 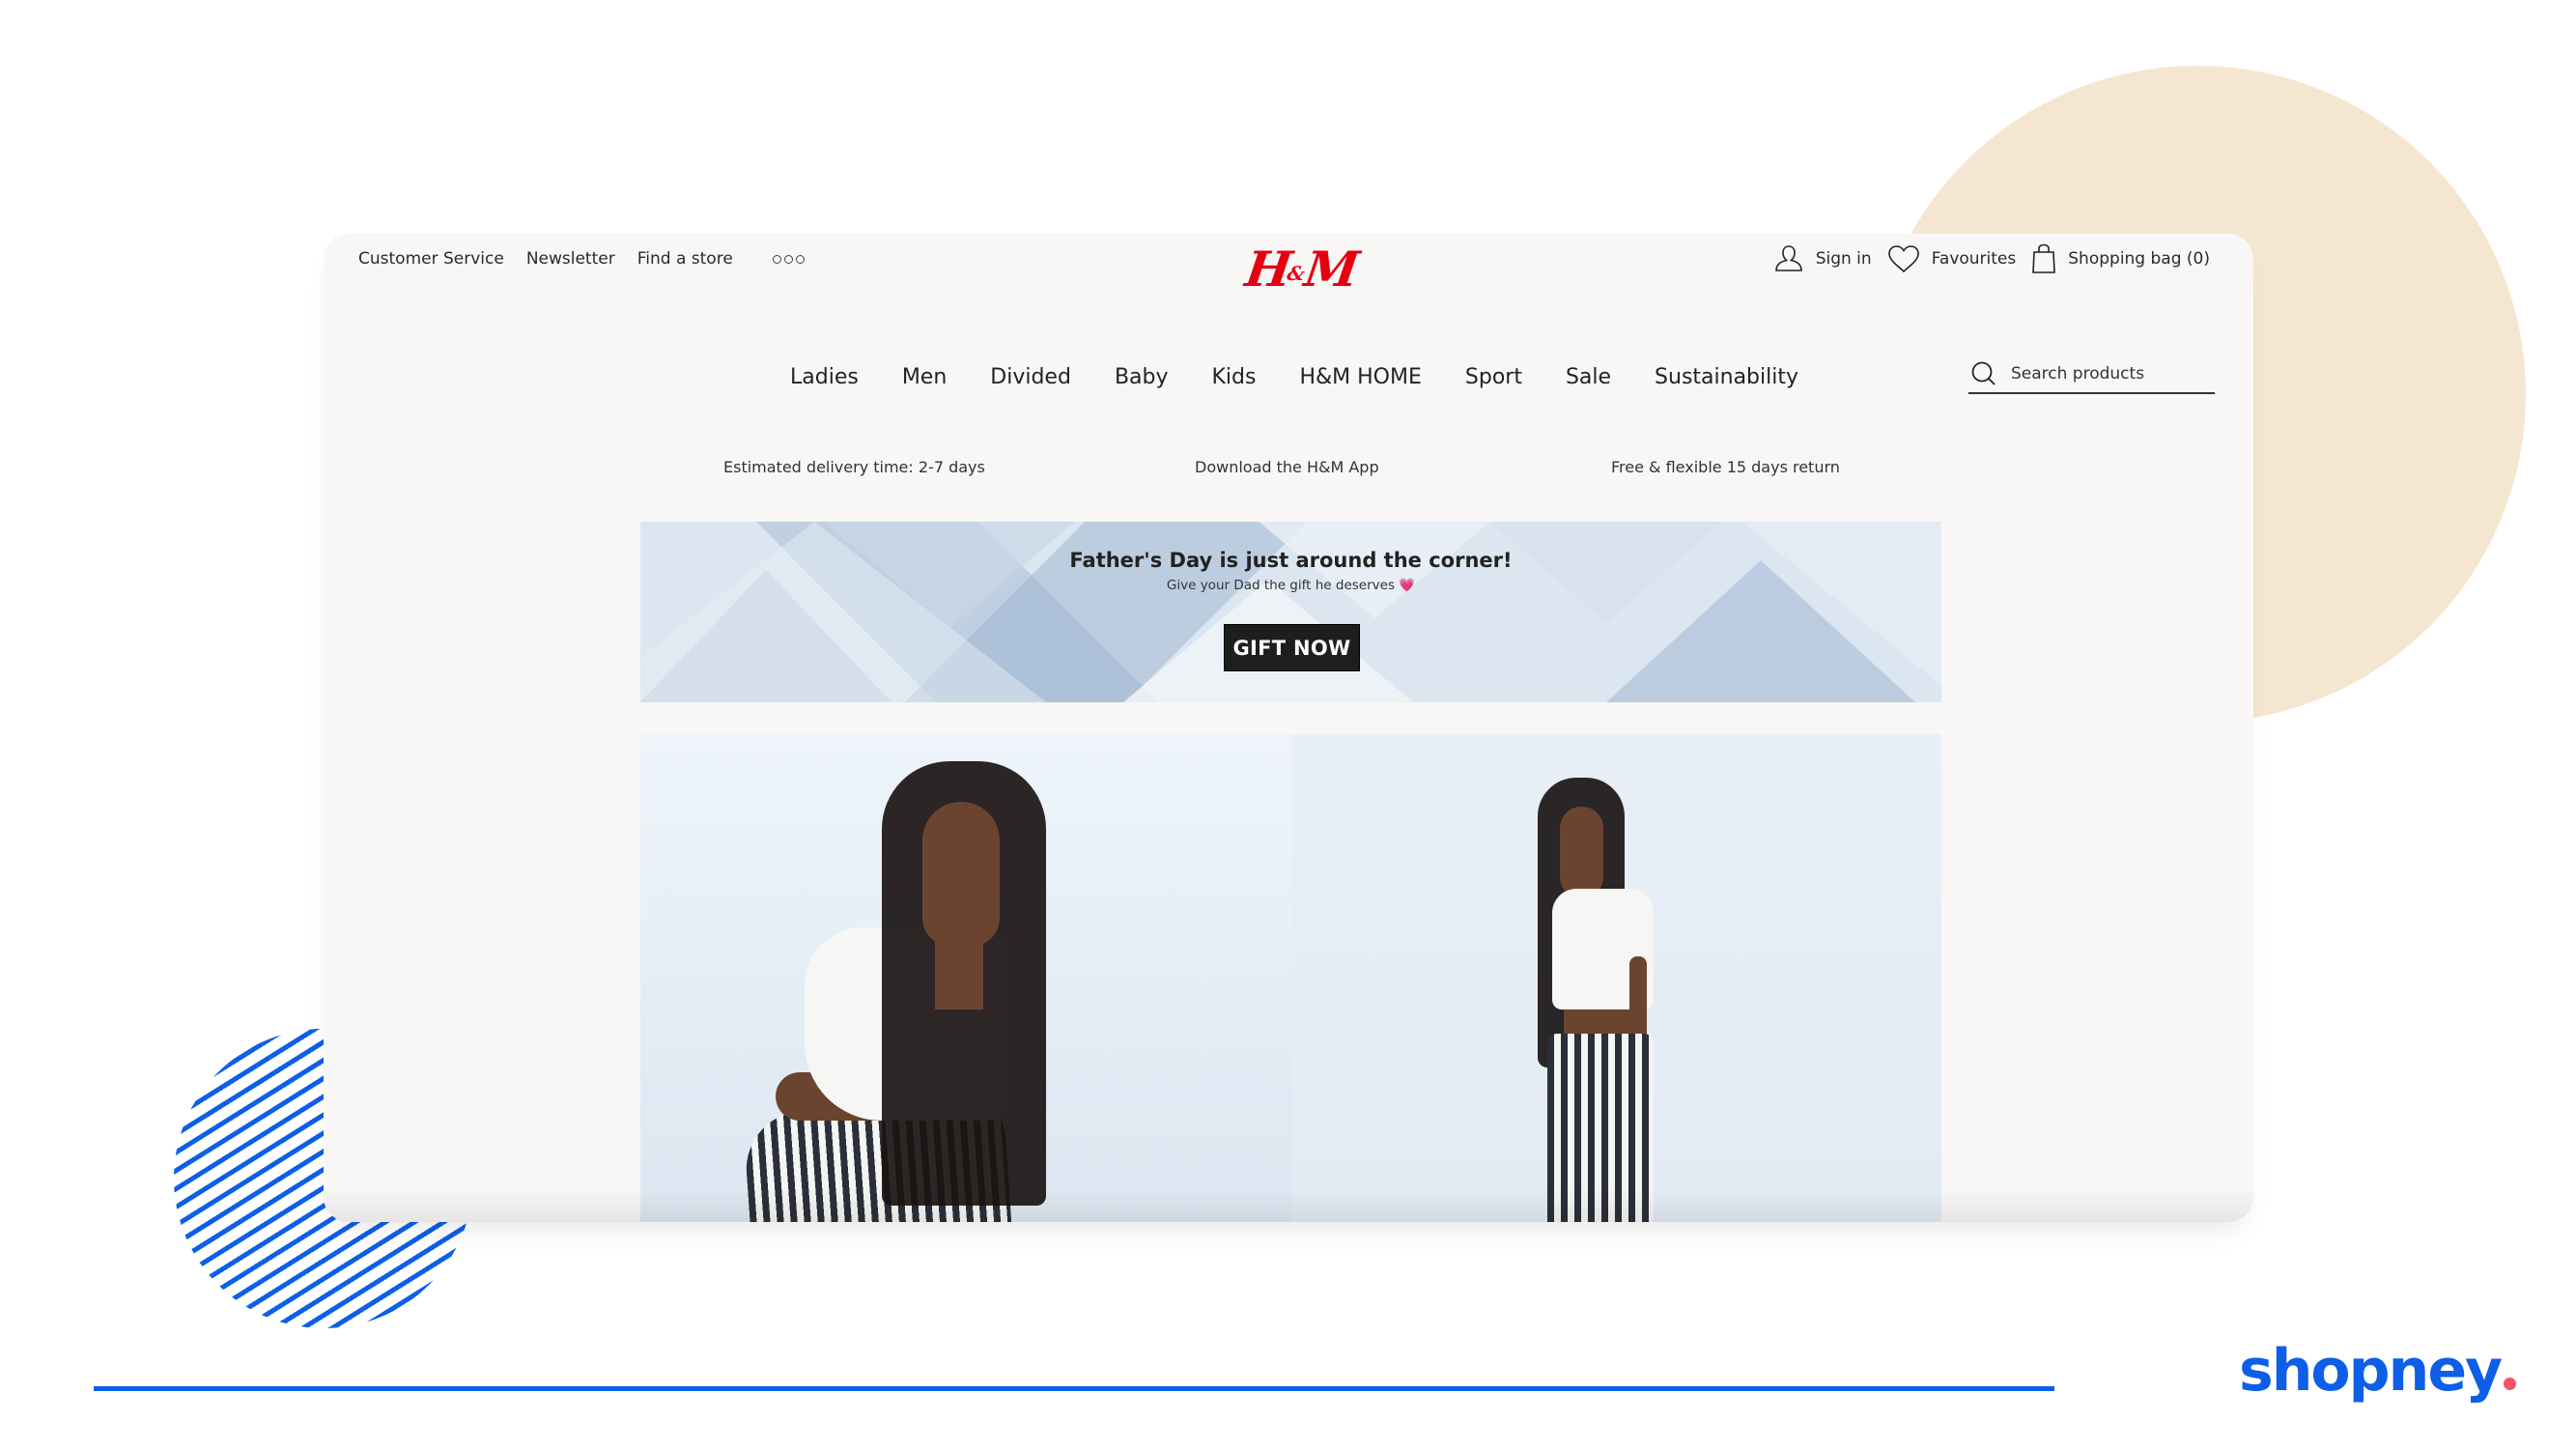 I want to click on model-figure-standing, so click(x=1616, y=978).